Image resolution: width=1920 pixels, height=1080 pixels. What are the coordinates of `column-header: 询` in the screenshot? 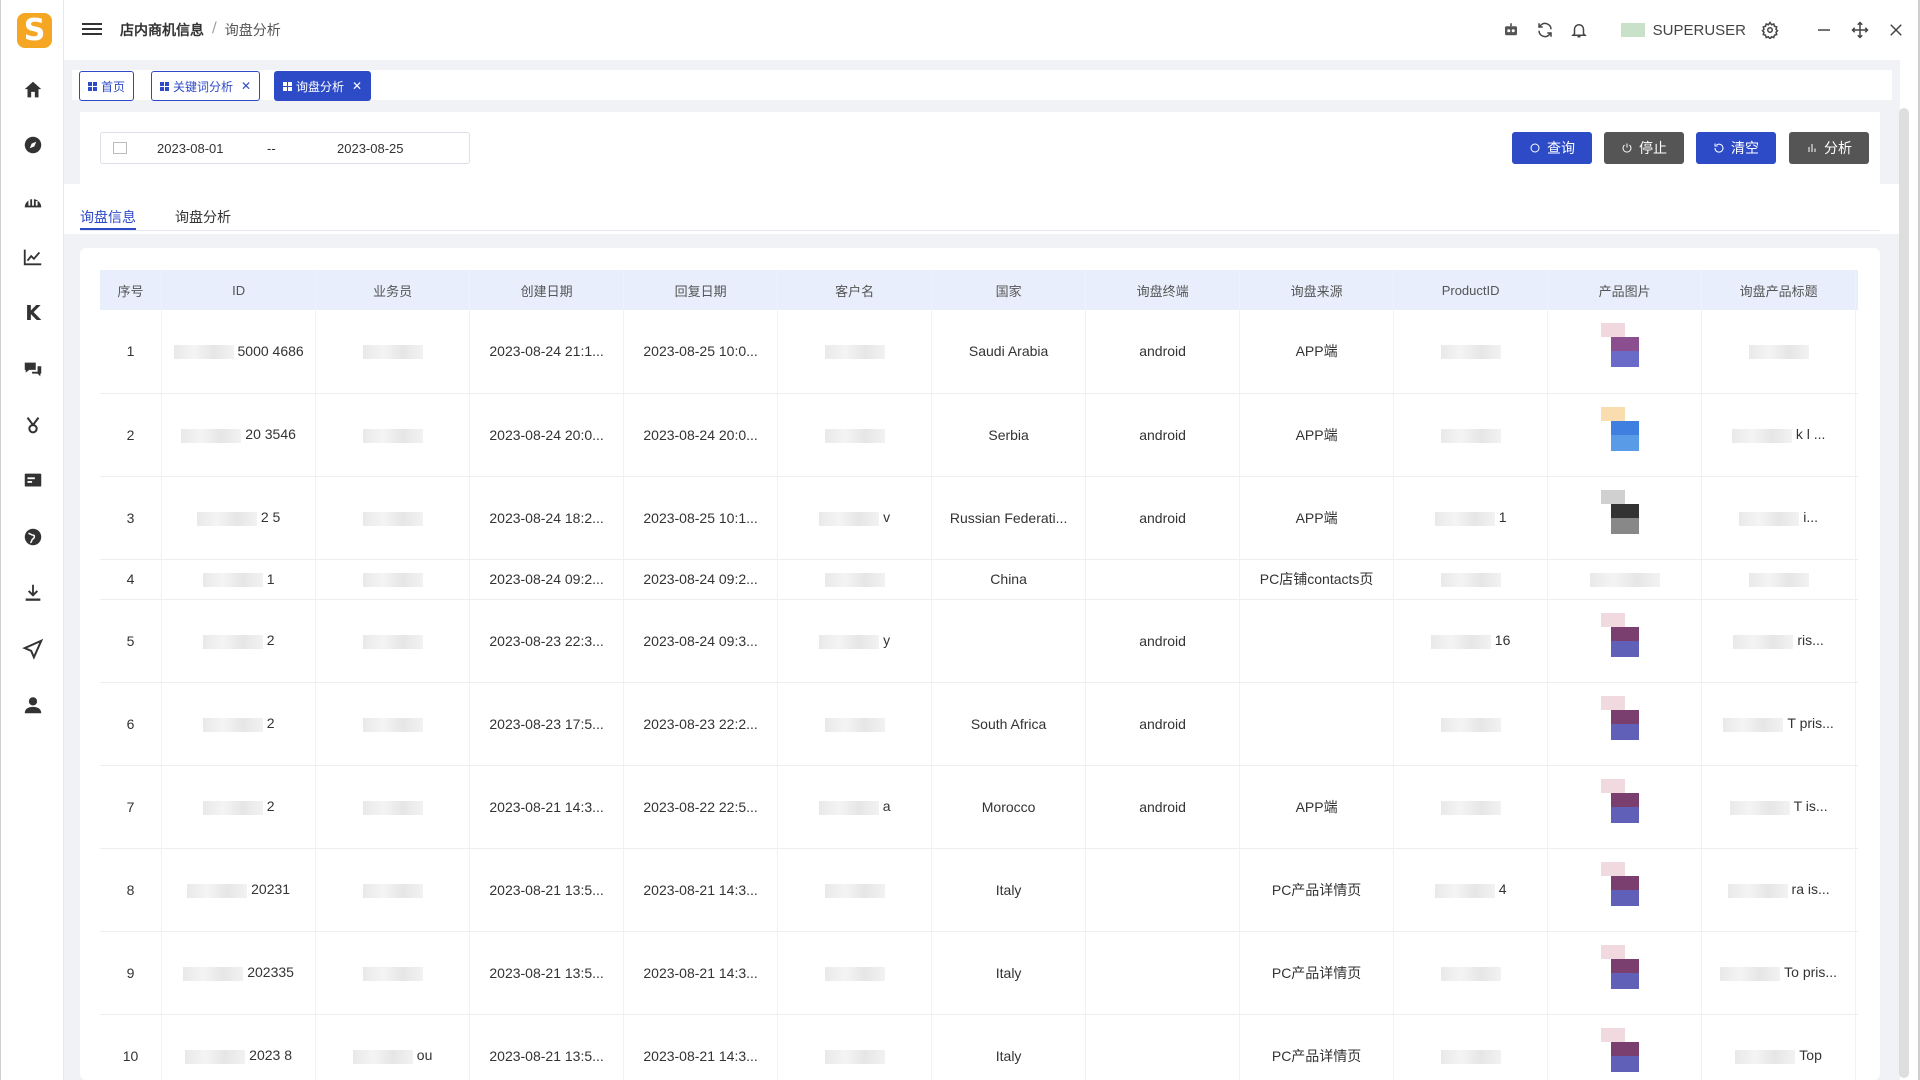 It's located at (1856, 290).